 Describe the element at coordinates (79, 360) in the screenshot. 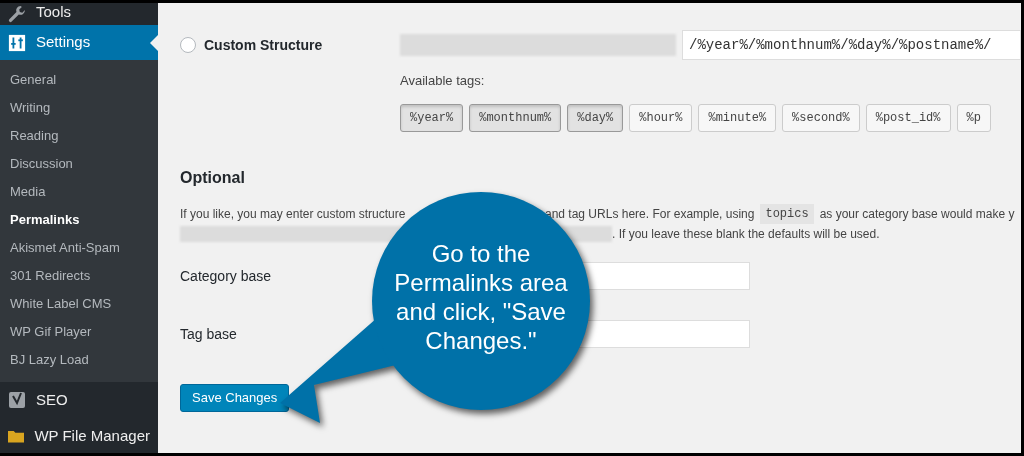

I see `submenu-item: BJ Lazy Load` at that location.